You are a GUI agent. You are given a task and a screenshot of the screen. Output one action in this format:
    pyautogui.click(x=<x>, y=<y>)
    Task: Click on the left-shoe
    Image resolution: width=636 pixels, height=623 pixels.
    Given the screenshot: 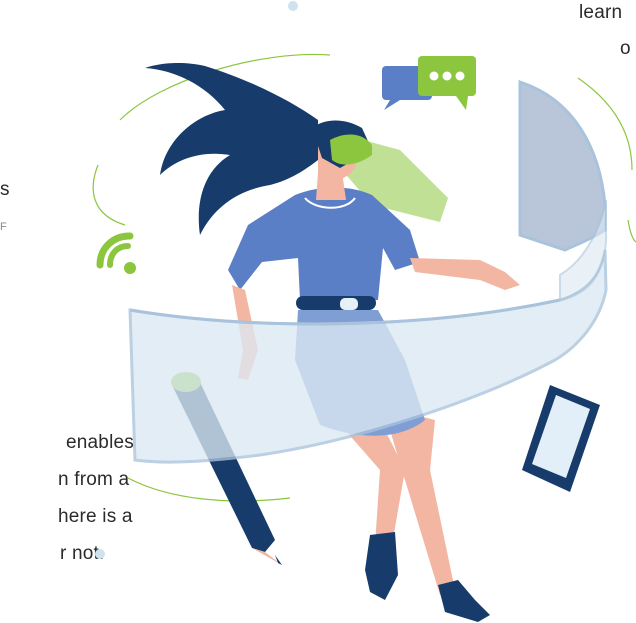 What is the action you would take?
    pyautogui.click(x=381, y=566)
    